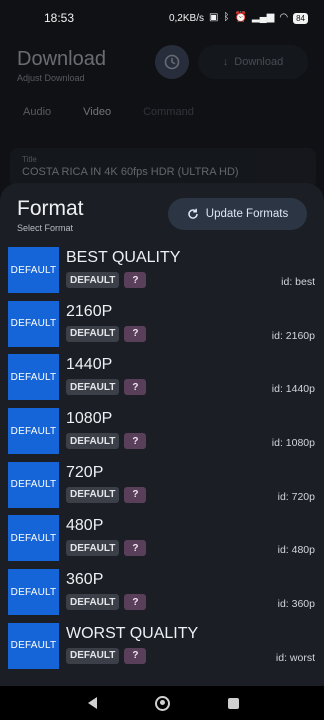  I want to click on format-item-1440p: DEFAULT 1440P DEFAULT ? id: 1440p, so click(162, 379).